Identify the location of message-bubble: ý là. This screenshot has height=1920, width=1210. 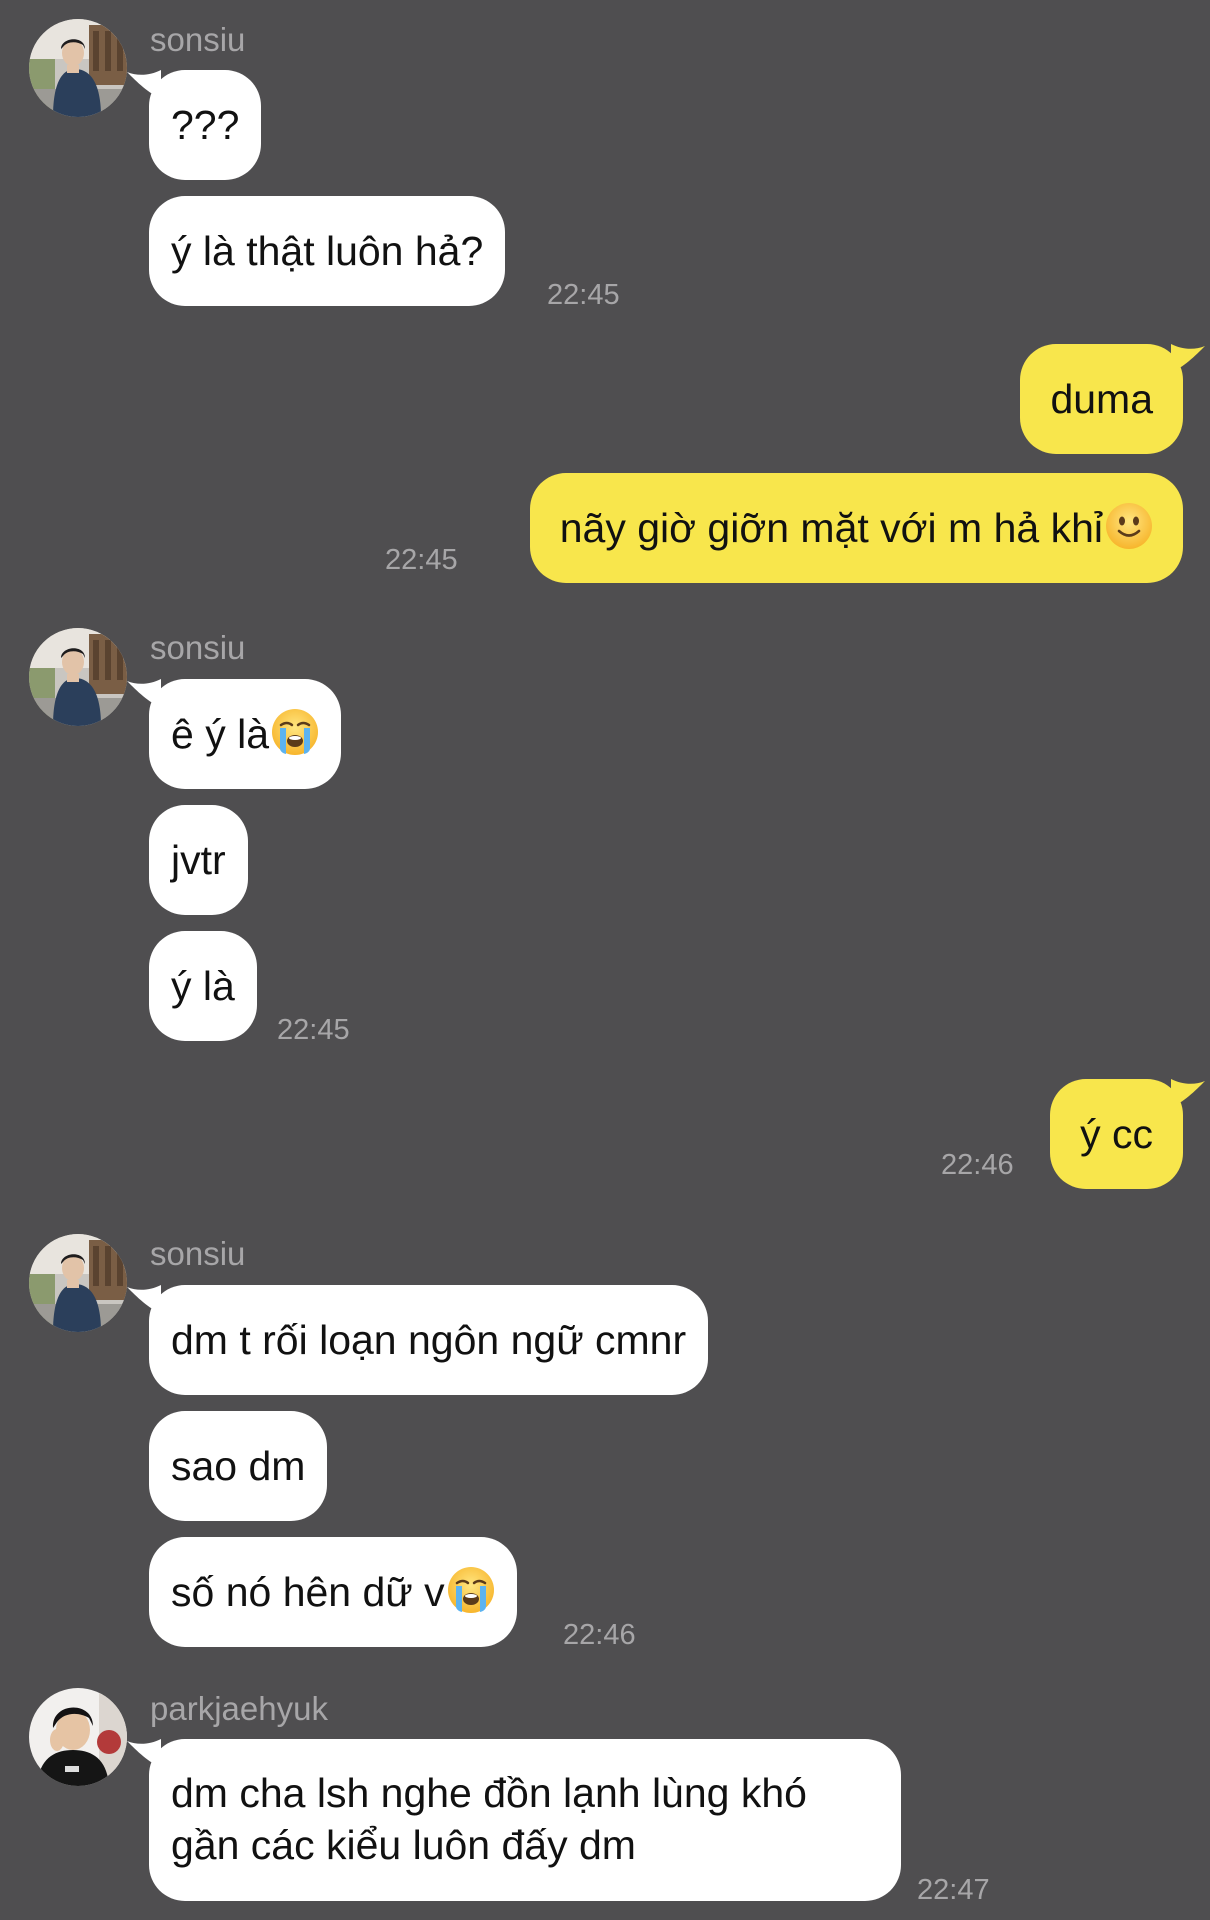
(203, 986).